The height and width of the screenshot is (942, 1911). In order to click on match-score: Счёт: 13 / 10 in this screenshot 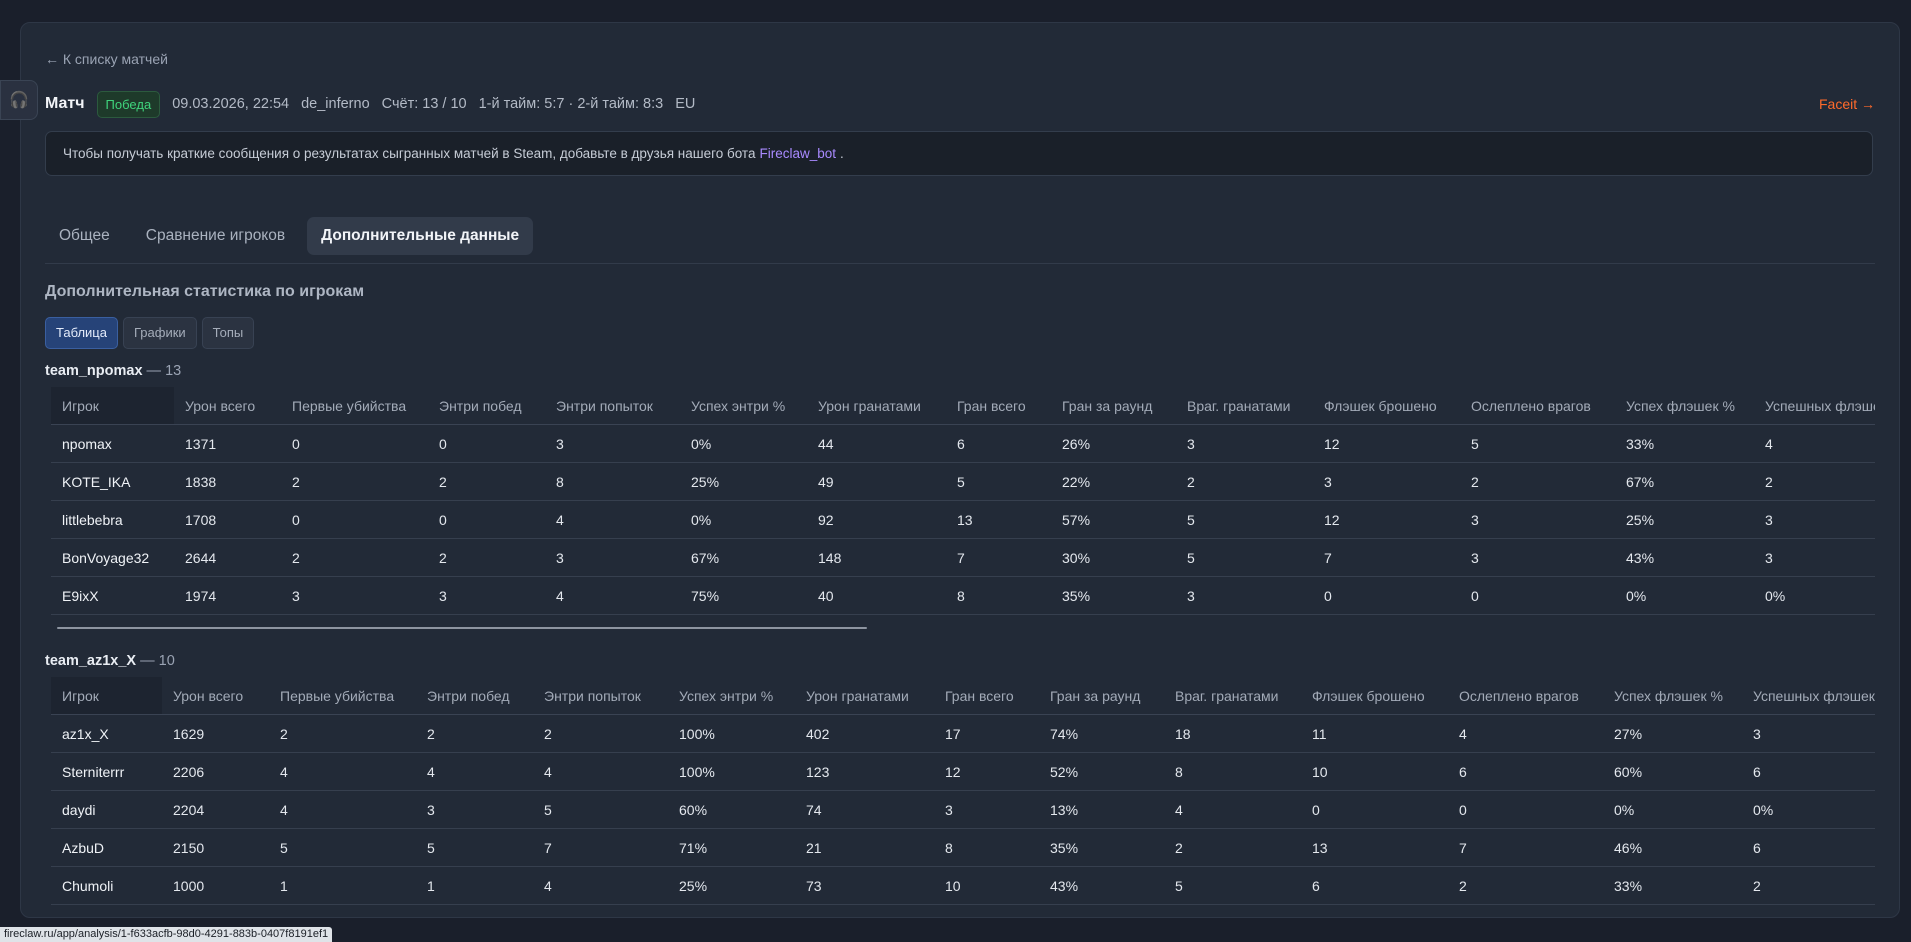, I will do `click(424, 104)`.